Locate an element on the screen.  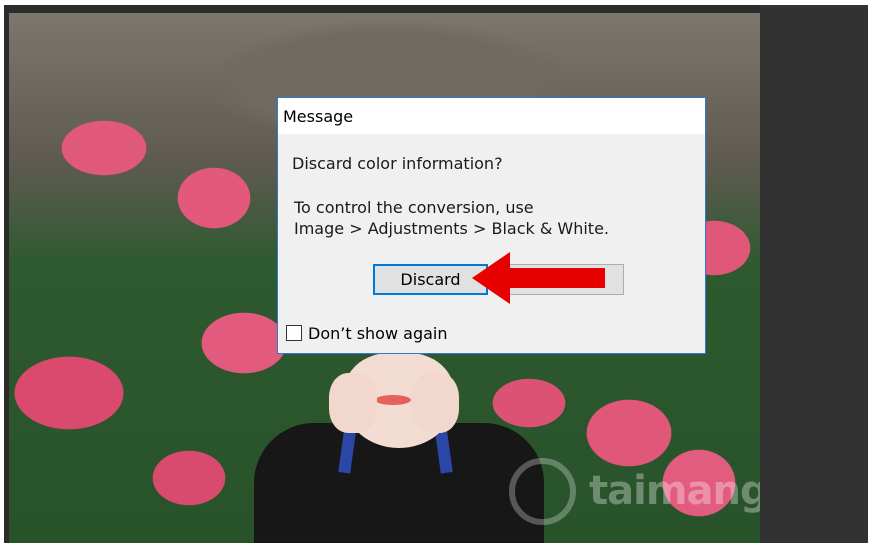
dialog-title: Message is located at coordinates (318, 116).